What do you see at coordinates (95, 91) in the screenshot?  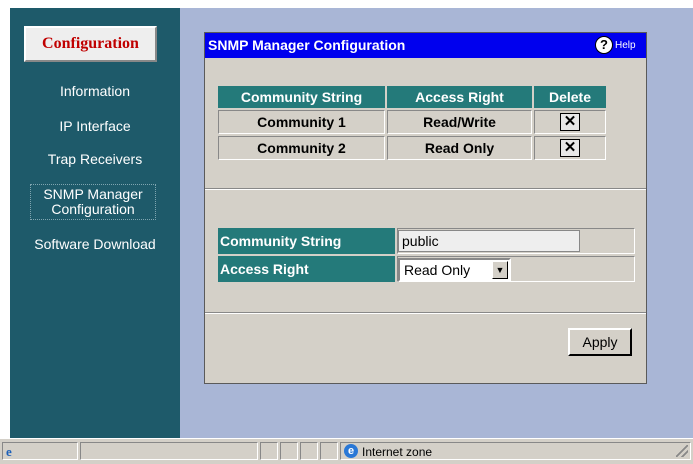 I see `sidebar-item-information: Information` at bounding box center [95, 91].